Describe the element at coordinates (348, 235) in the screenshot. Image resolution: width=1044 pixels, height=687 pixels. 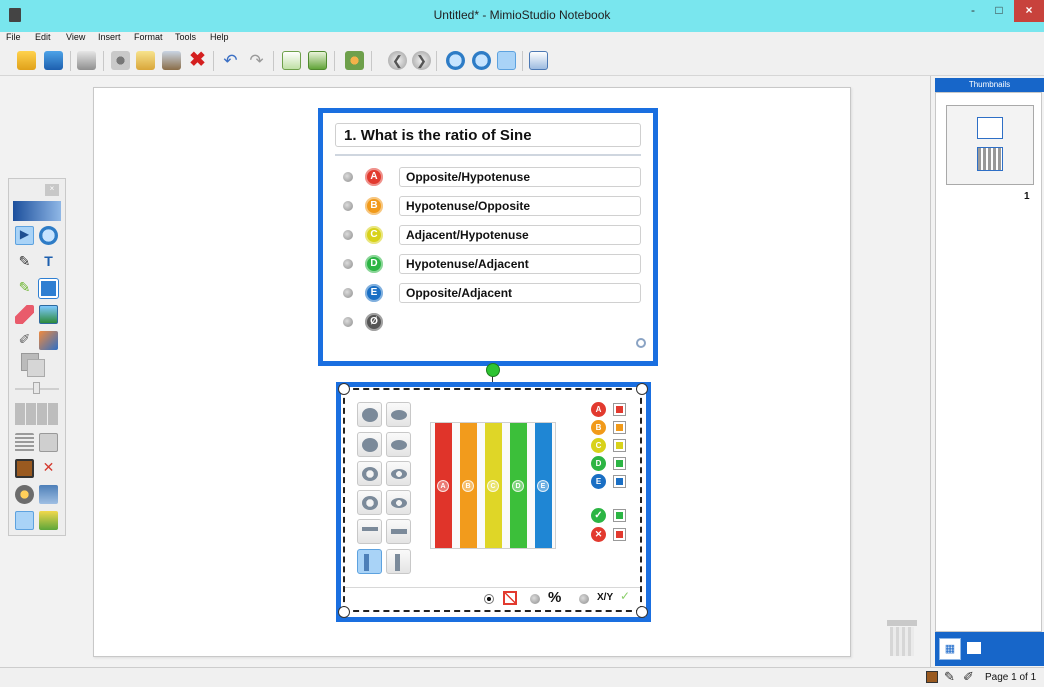
I see `answer-c-radio` at that location.